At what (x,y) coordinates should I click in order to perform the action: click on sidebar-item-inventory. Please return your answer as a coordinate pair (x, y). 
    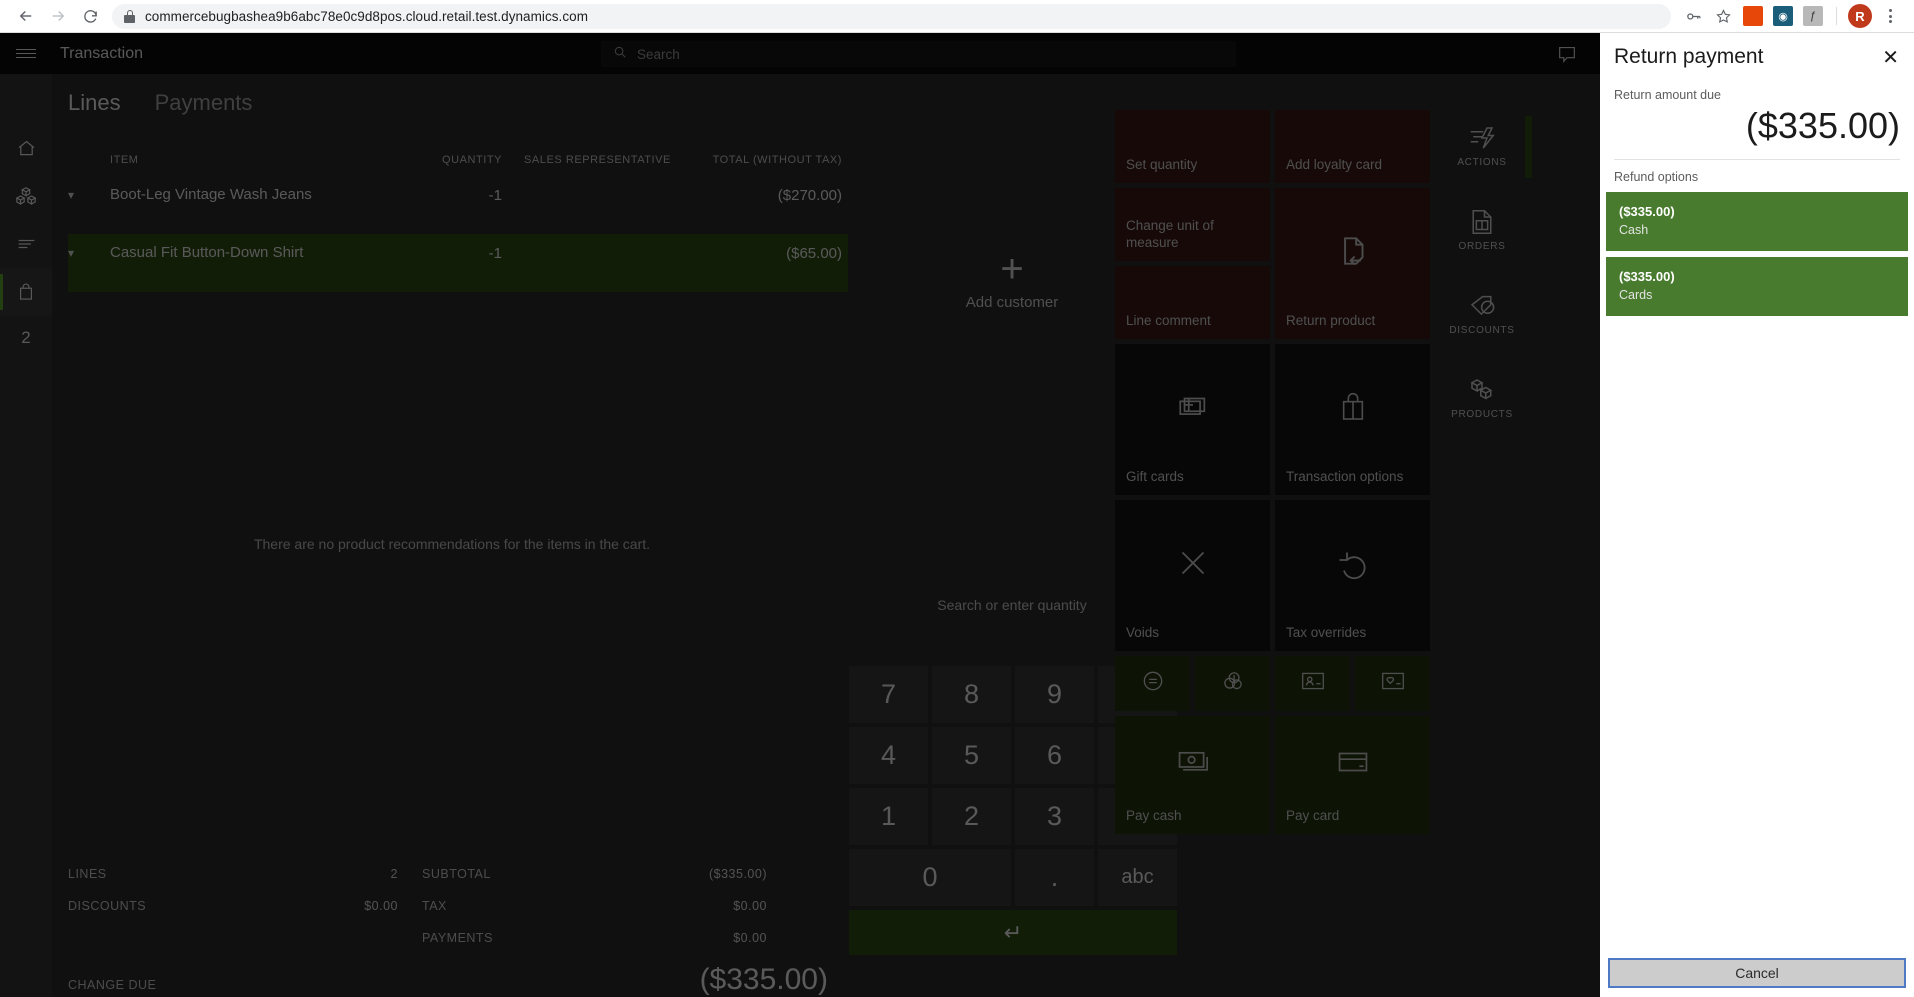
    Looking at the image, I should click on (26, 196).